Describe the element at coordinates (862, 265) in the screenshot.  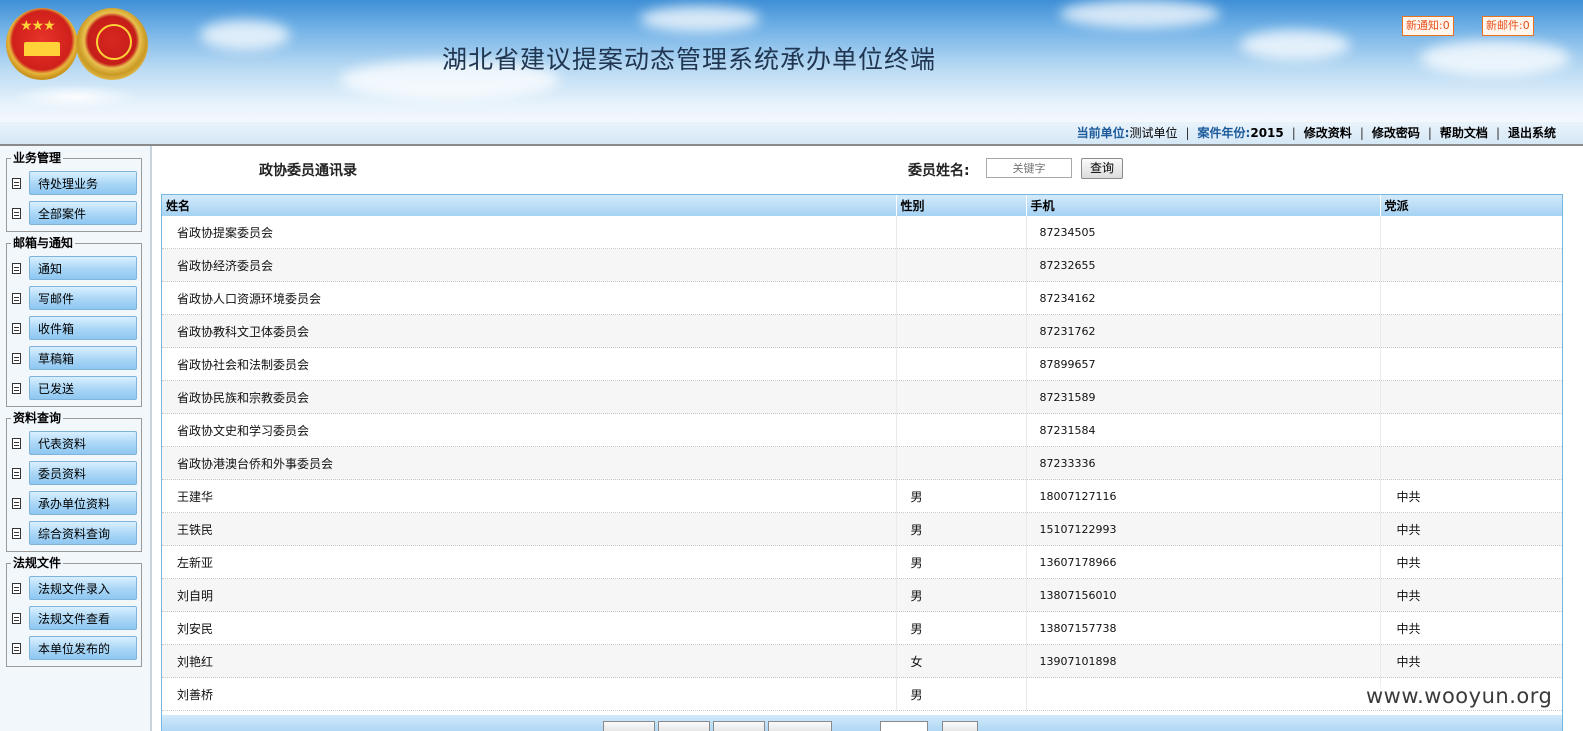
I see `table-row: 省政协经济委员会 87232655` at that location.